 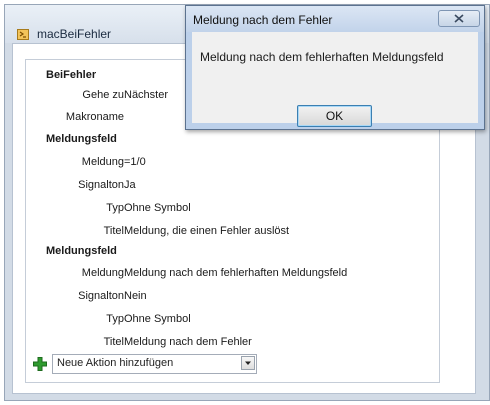 I want to click on arg-label-gehe-zu: Gehe zu, so click(x=103, y=95).